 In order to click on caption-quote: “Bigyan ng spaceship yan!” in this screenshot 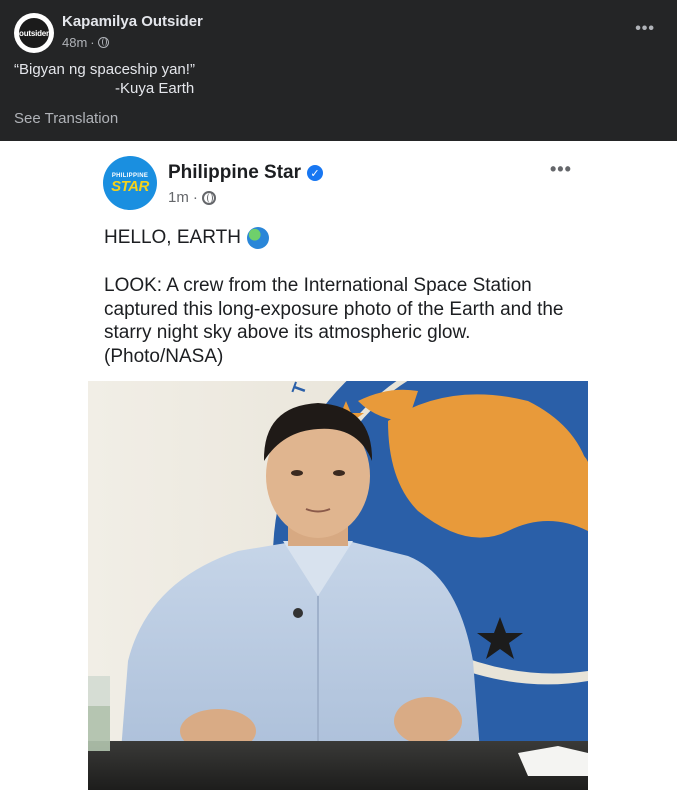, I will do `click(104, 69)`.